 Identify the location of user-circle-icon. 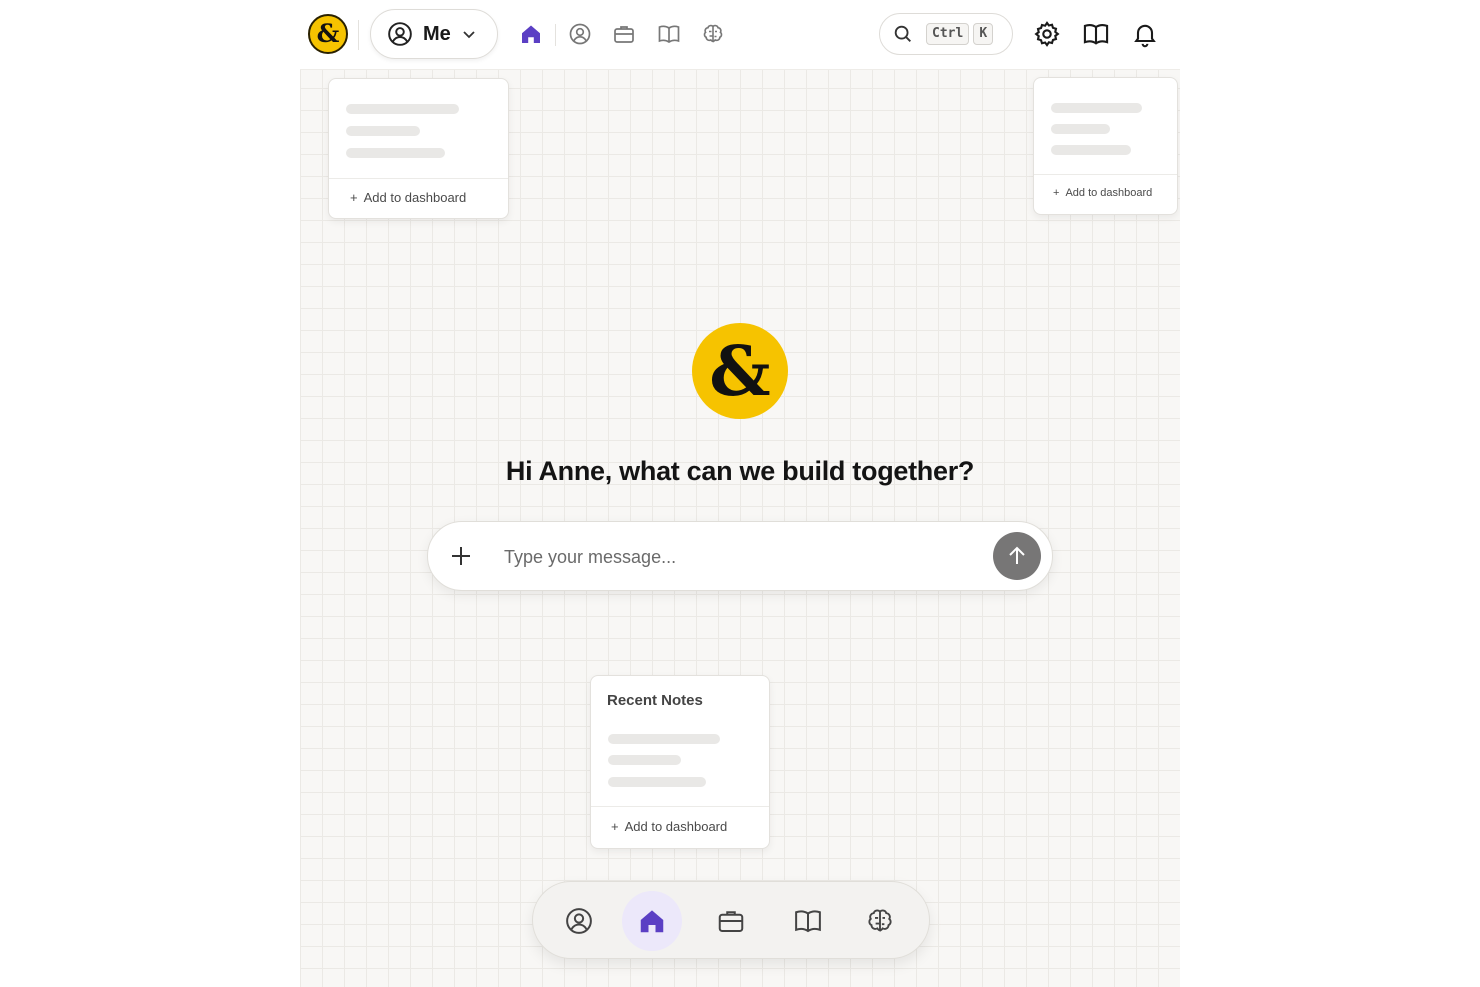
(400, 34).